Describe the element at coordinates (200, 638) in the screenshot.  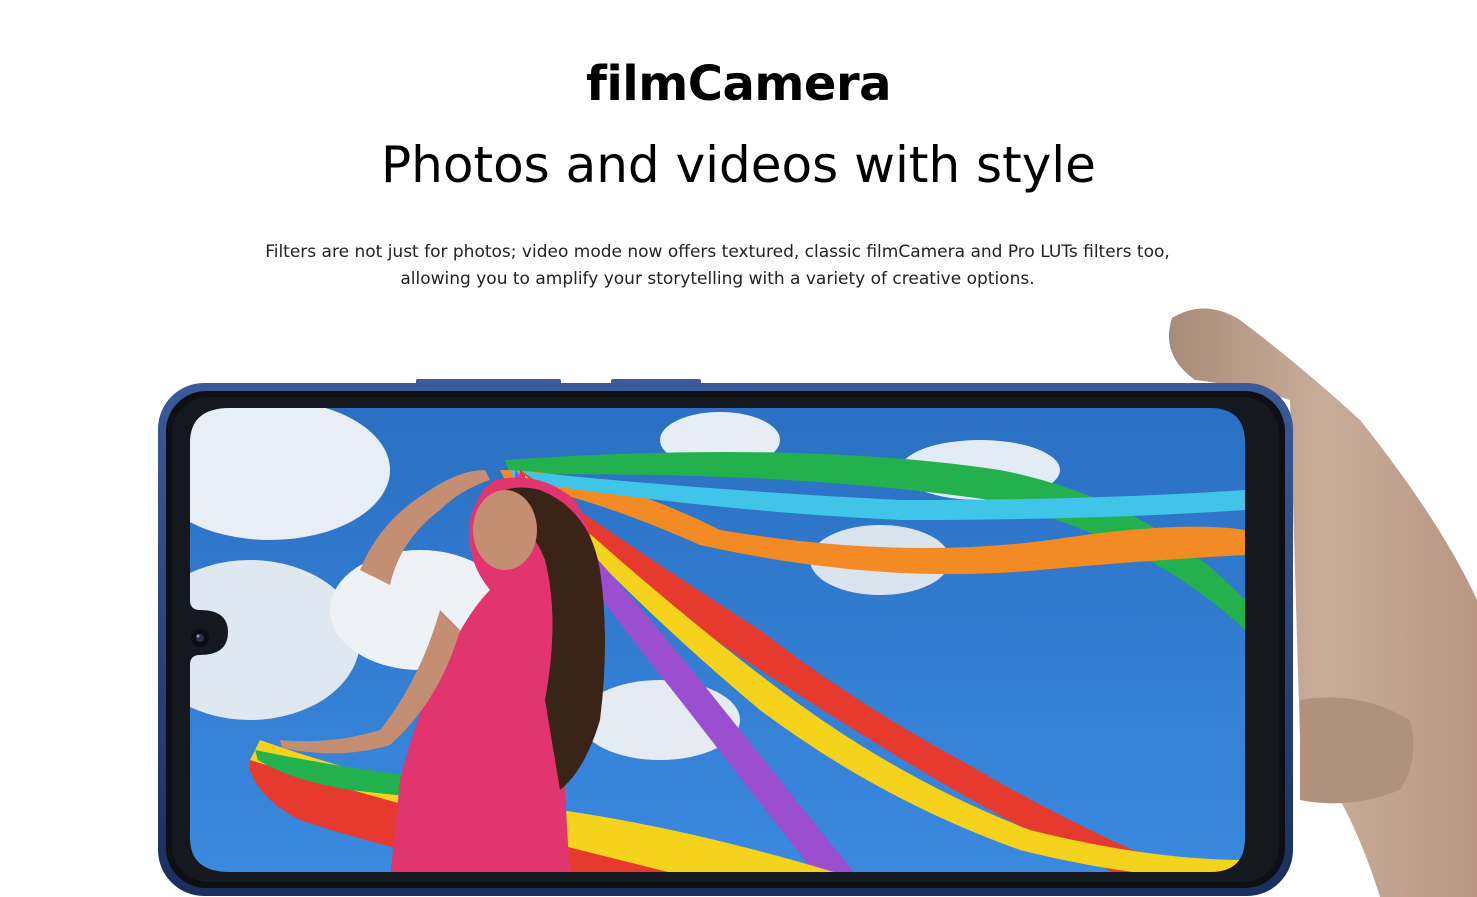
I see `front-camera-icon` at that location.